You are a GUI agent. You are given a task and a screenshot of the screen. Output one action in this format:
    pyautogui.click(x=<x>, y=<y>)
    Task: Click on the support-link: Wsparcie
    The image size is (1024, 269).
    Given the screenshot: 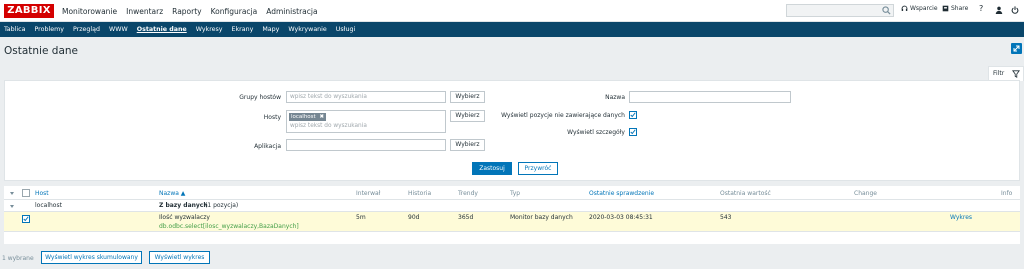 What is the action you would take?
    pyautogui.click(x=919, y=8)
    